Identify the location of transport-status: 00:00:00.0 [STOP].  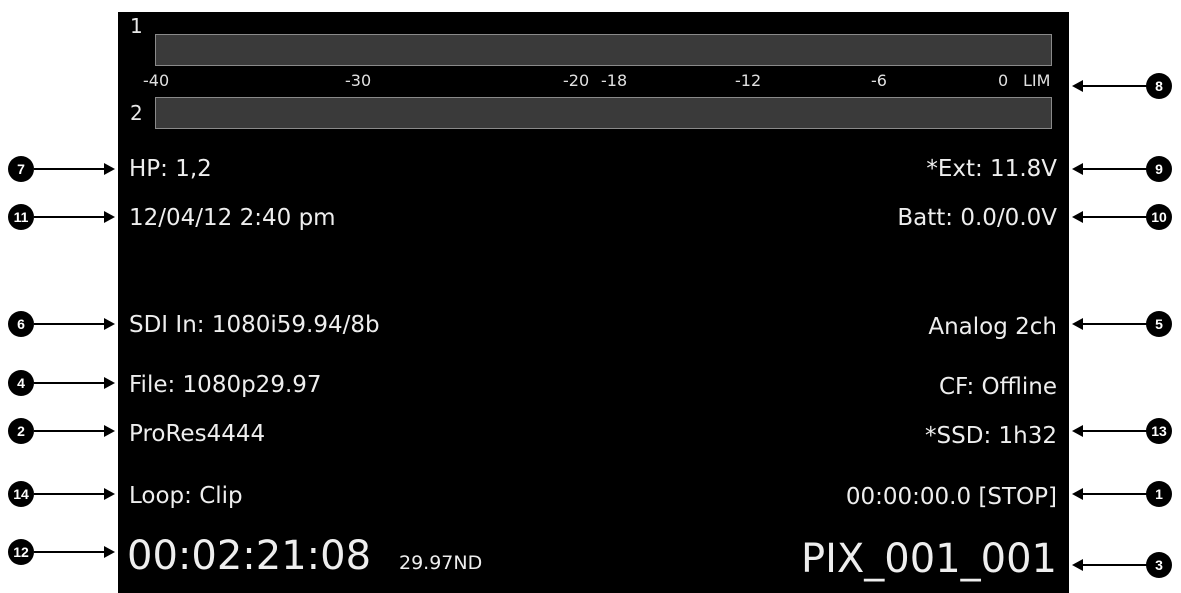
(951, 497).